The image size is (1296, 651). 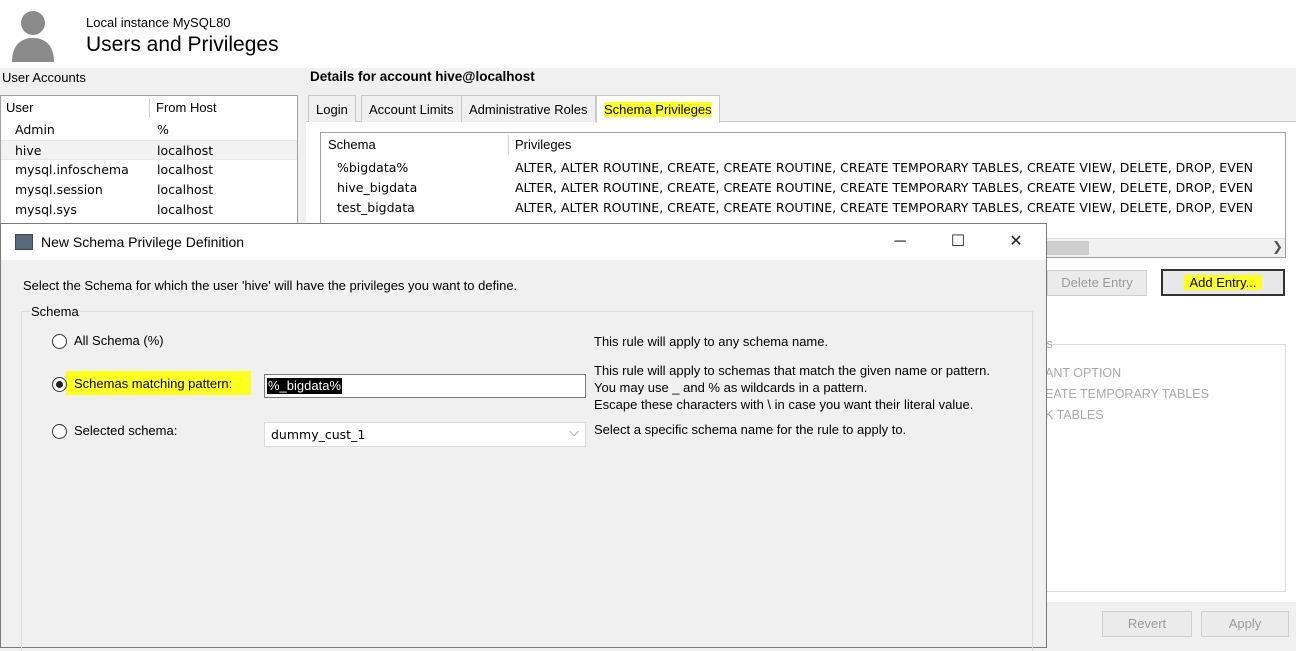 What do you see at coordinates (304, 386) in the screenshot?
I see `pattern-input-value: %_bigdata%` at bounding box center [304, 386].